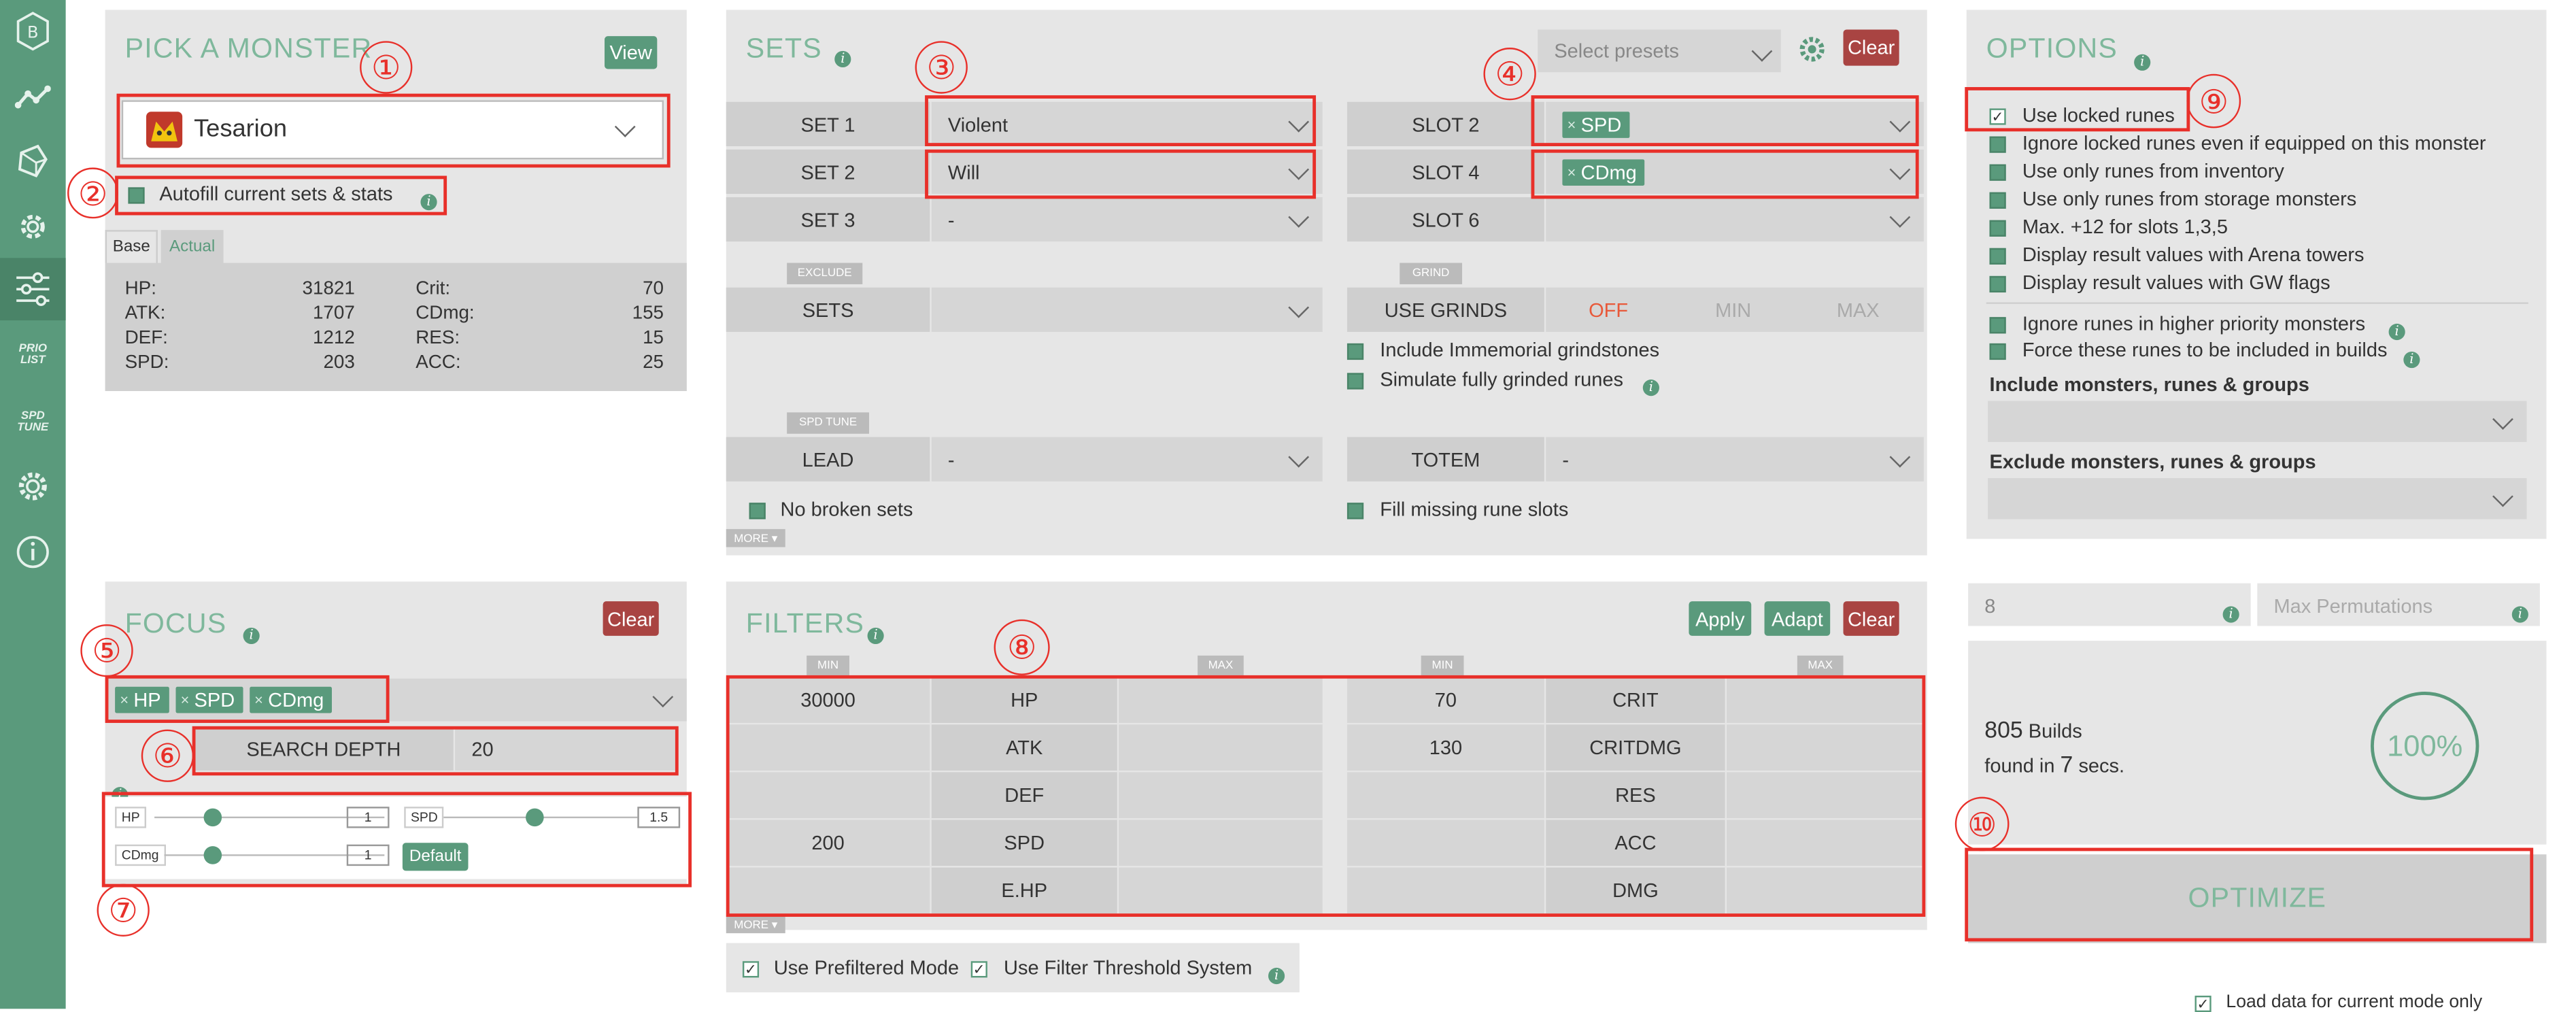 The height and width of the screenshot is (1012, 2576). What do you see at coordinates (140, 289) in the screenshot?
I see `stat-label: HP:` at bounding box center [140, 289].